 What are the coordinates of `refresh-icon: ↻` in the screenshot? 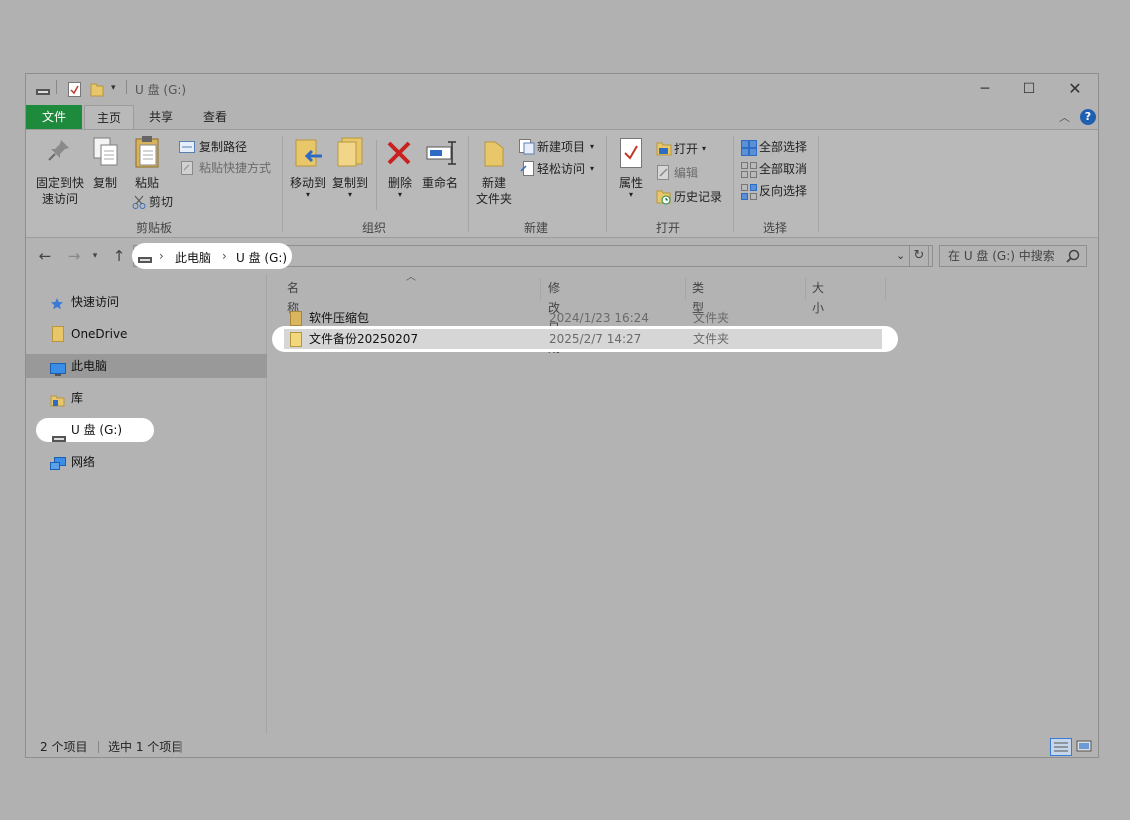 It's located at (919, 256).